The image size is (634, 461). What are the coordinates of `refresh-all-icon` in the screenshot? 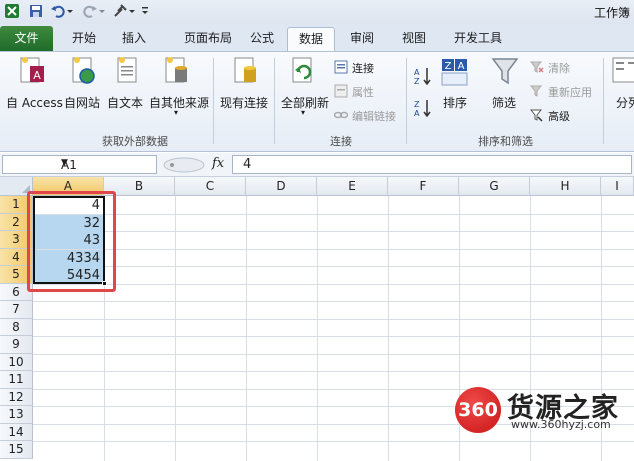 It's located at (304, 71).